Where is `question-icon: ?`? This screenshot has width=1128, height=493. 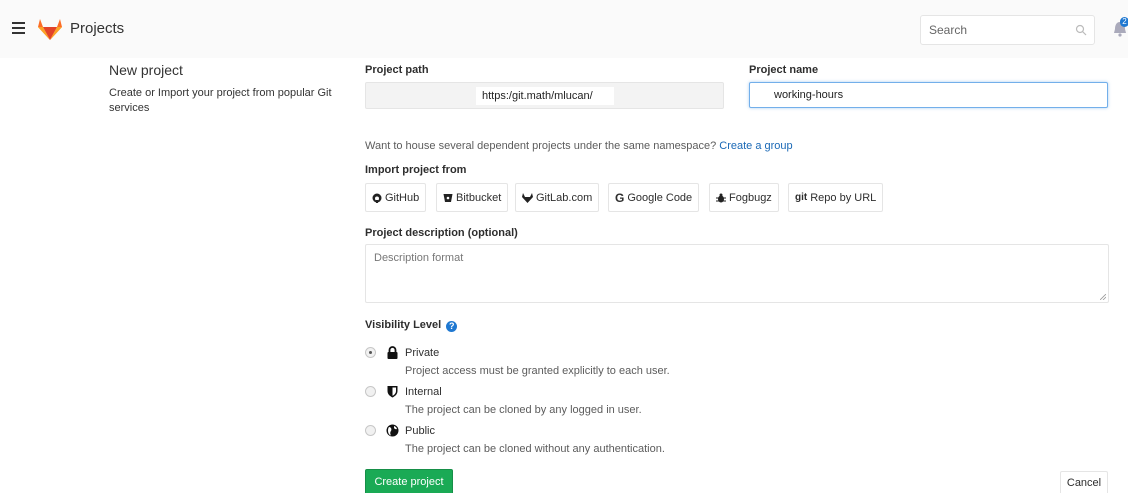
question-icon: ? is located at coordinates (452, 326).